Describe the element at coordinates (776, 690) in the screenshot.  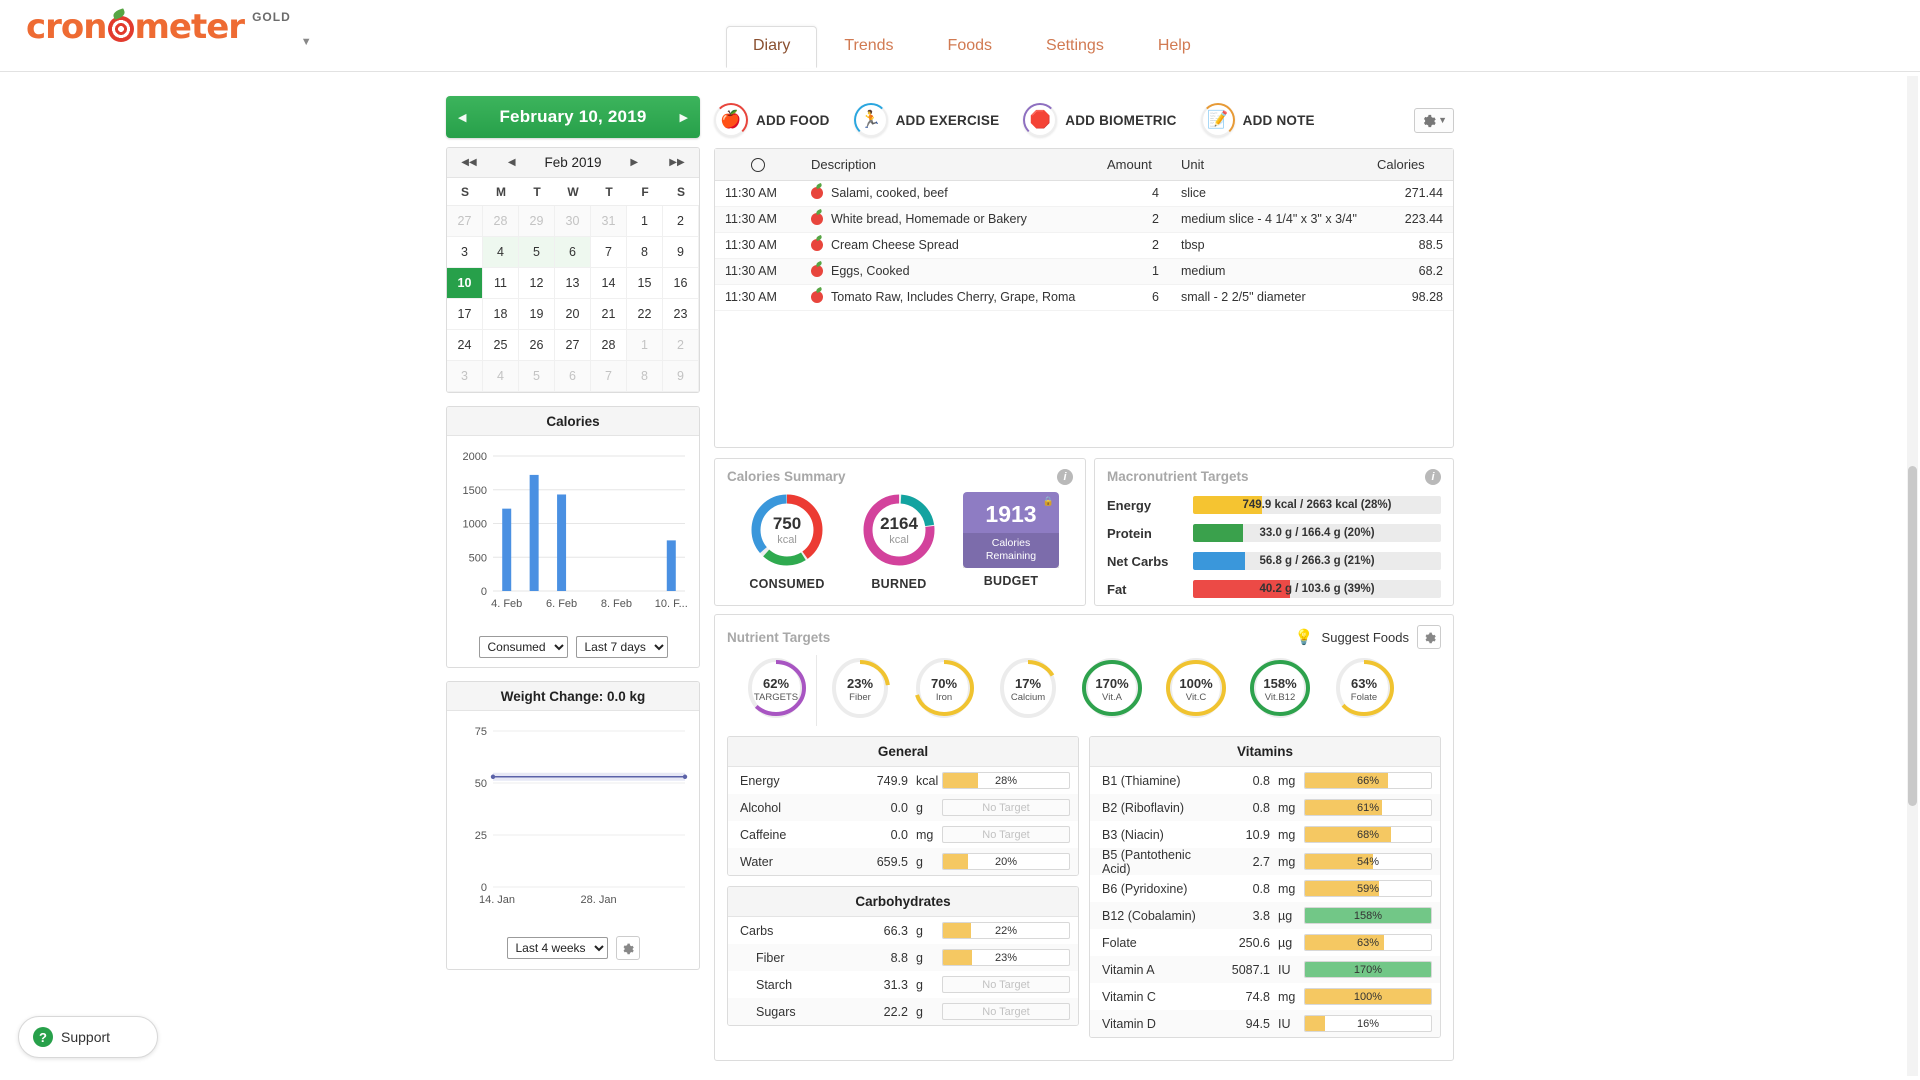
I see `nutrient-ring-targets: 62% TARGETS` at that location.